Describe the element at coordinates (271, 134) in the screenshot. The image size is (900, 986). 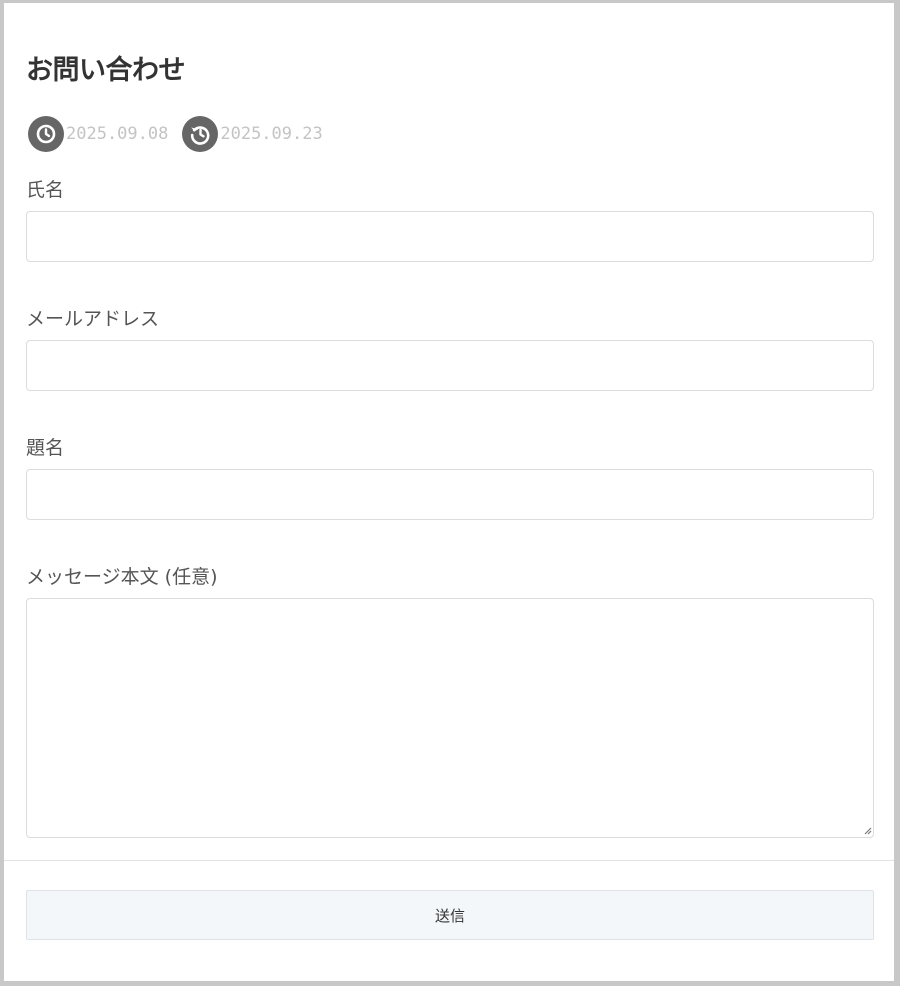
I see `updated-date-text: 2025.09.23` at that location.